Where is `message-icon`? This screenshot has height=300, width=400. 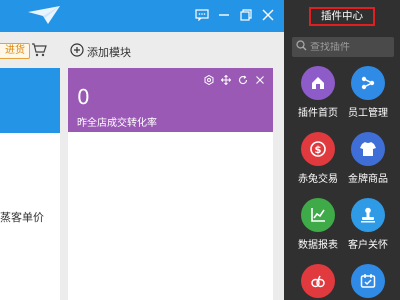 message-icon is located at coordinates (202, 15).